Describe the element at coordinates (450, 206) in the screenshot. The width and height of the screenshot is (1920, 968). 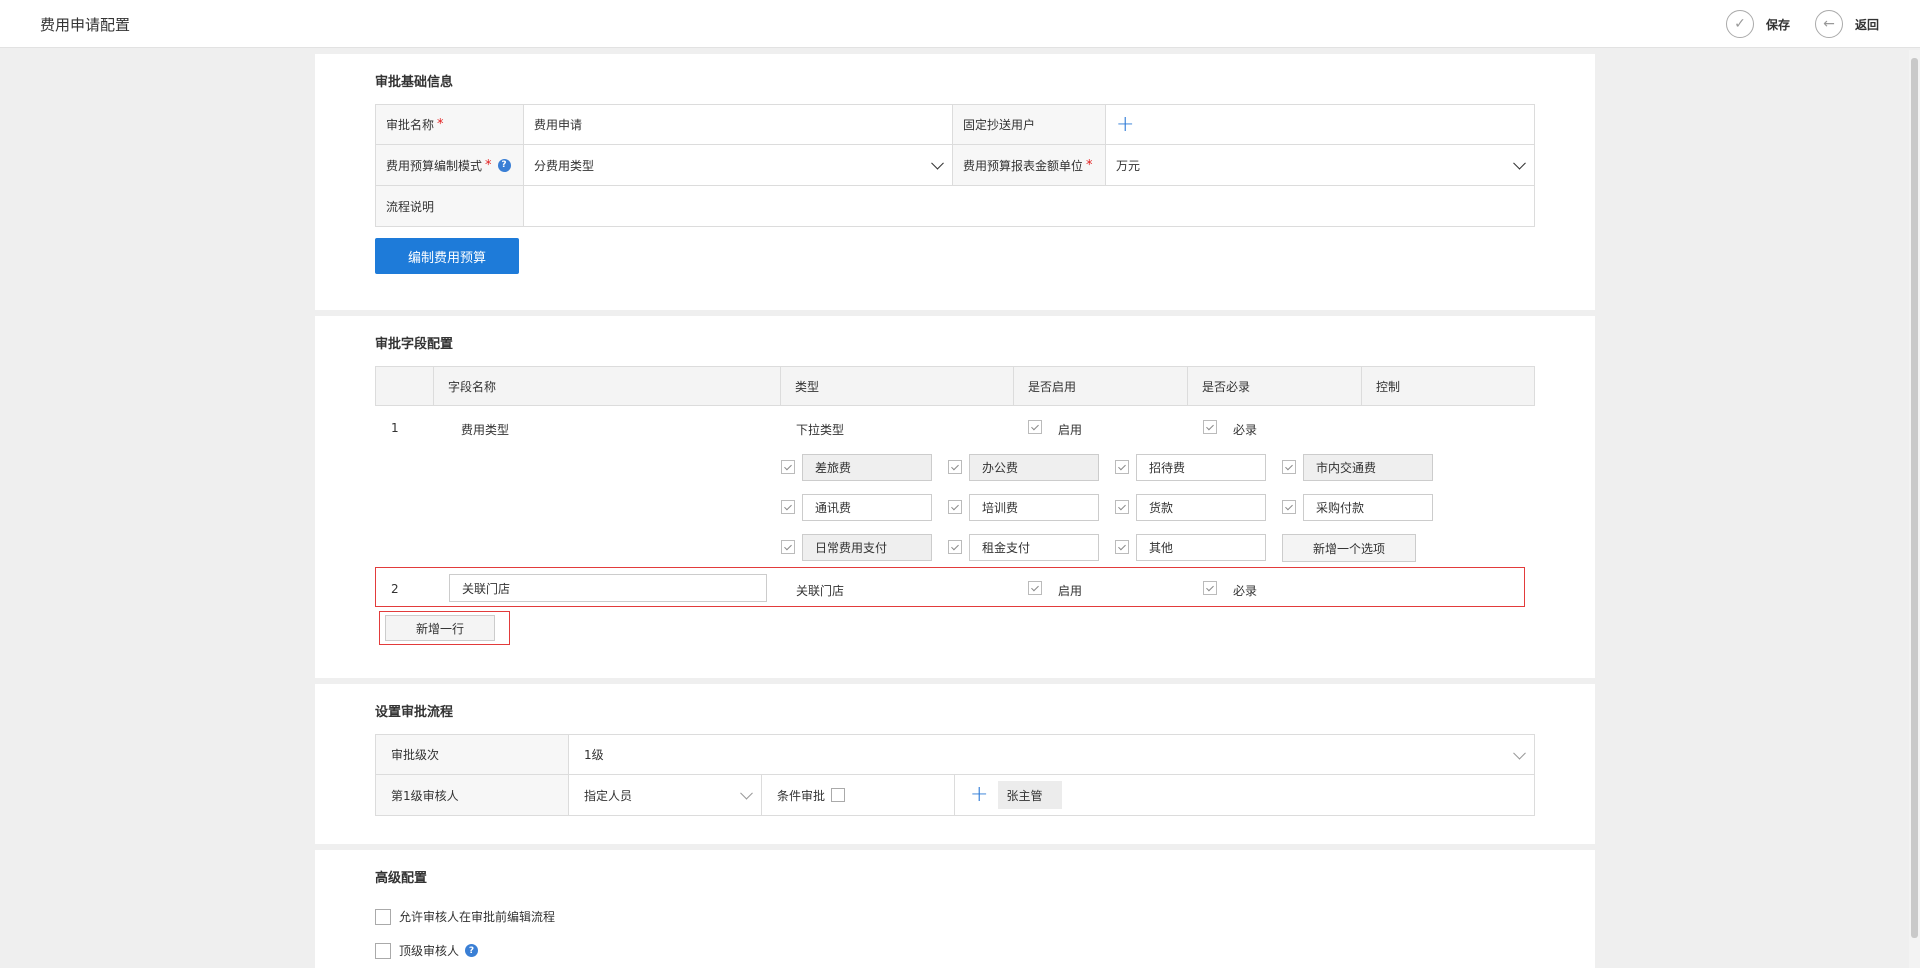
I see `process-desc-label: 流程说明` at that location.